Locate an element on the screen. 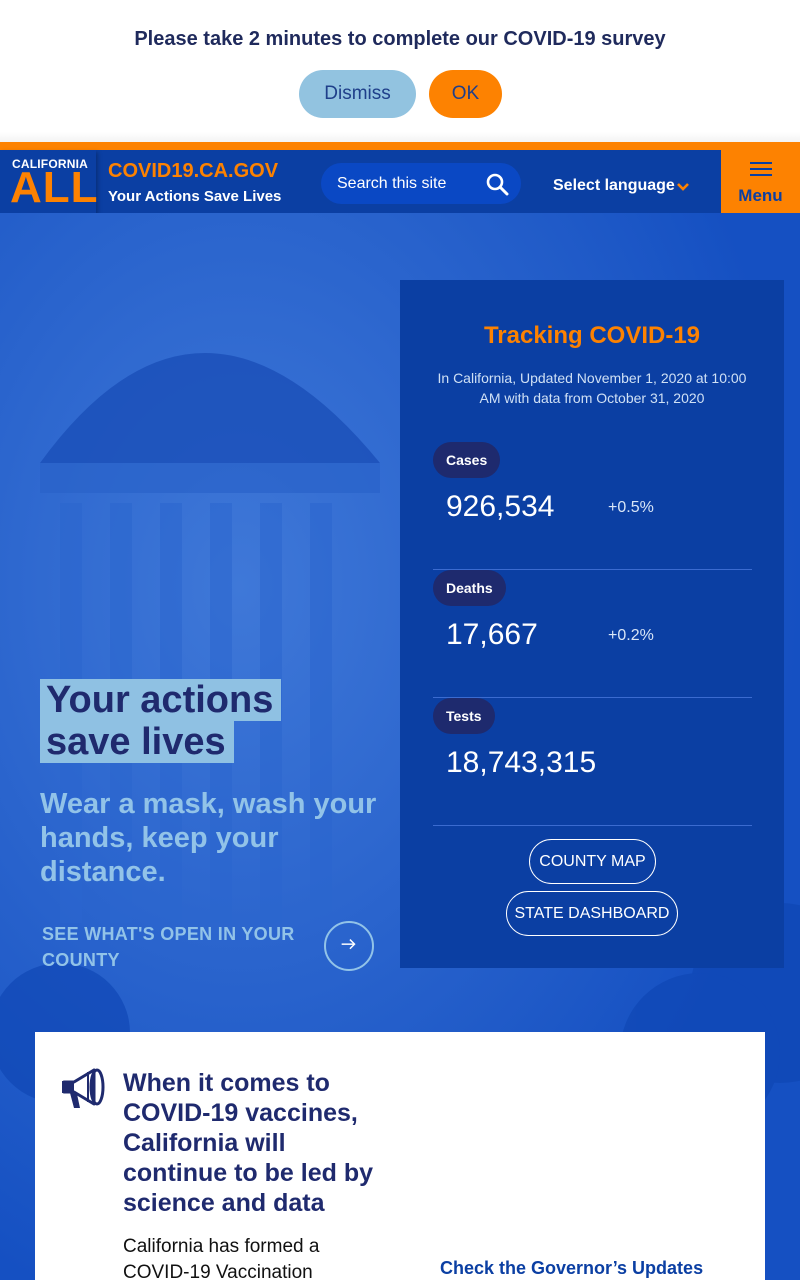 The width and height of the screenshot is (800, 1280). governor-updates-link: Check the Governor’s Updates is located at coordinates (571, 1268).